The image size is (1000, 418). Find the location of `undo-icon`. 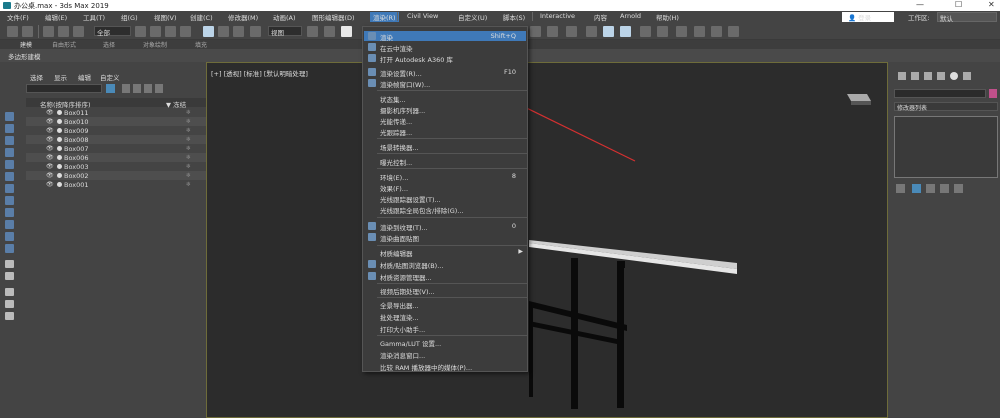

undo-icon is located at coordinates (12, 31).